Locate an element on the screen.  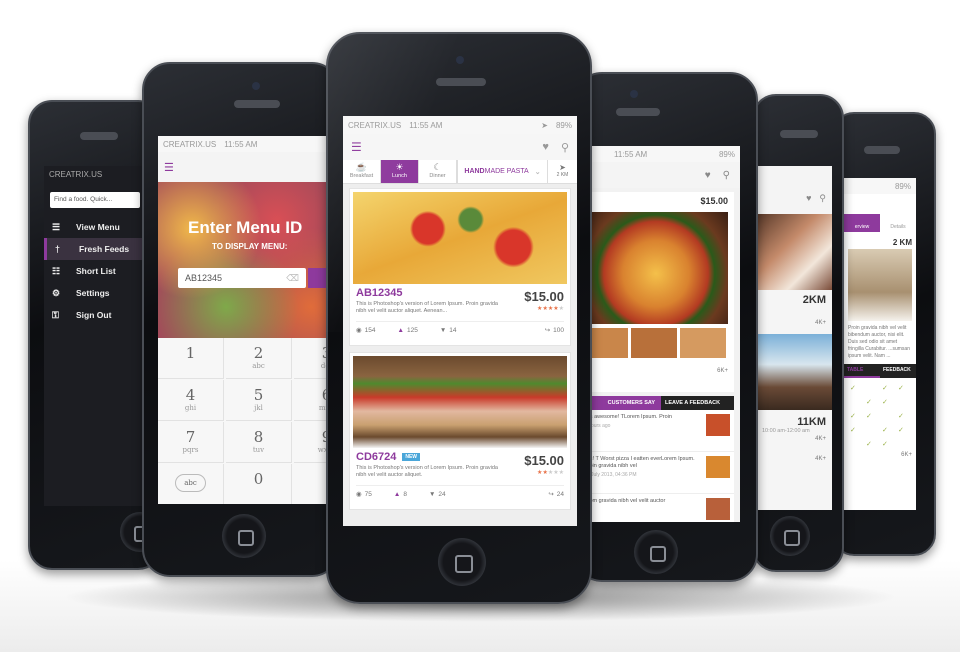
likes-stat: ▲ 8 is located at coordinates (400, 494).